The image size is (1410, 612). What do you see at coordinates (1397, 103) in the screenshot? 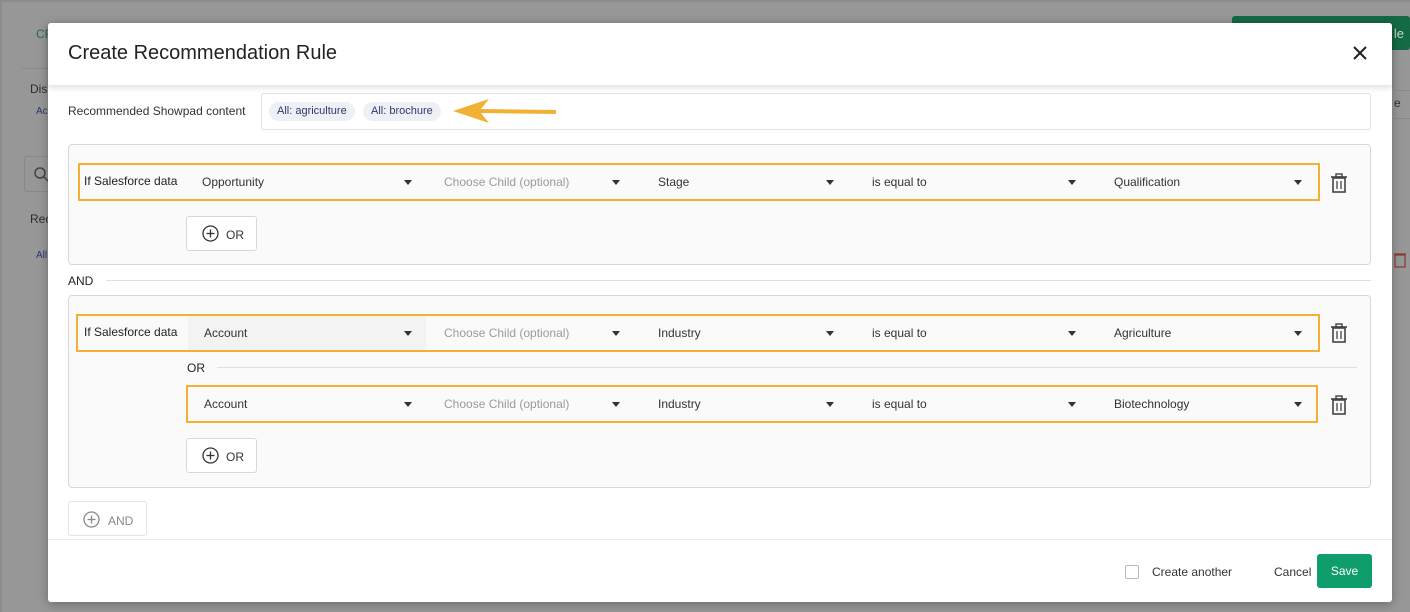
I see `bg-right-fragment: e` at bounding box center [1397, 103].